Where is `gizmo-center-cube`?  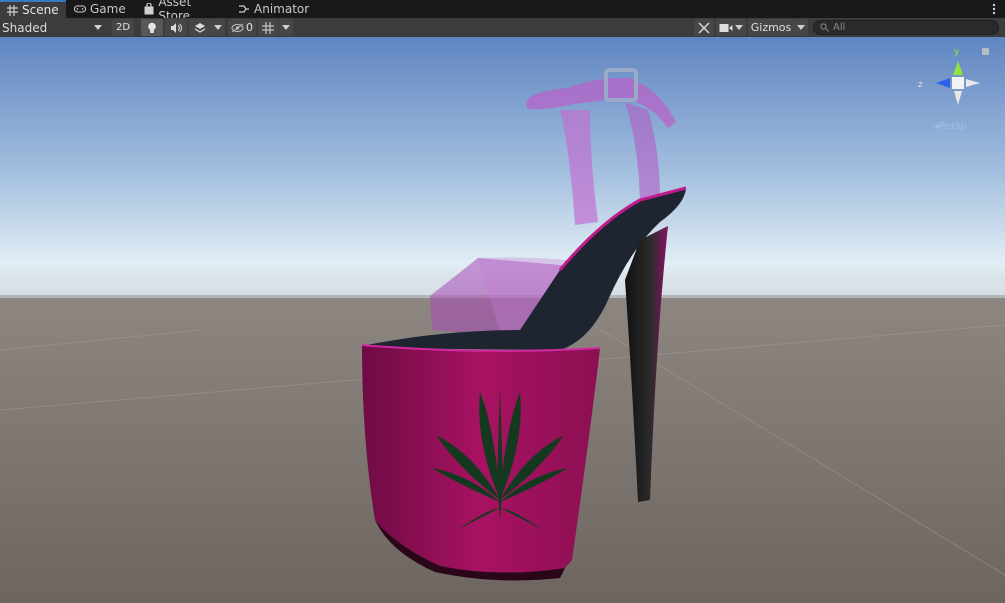 gizmo-center-cube is located at coordinates (958, 83).